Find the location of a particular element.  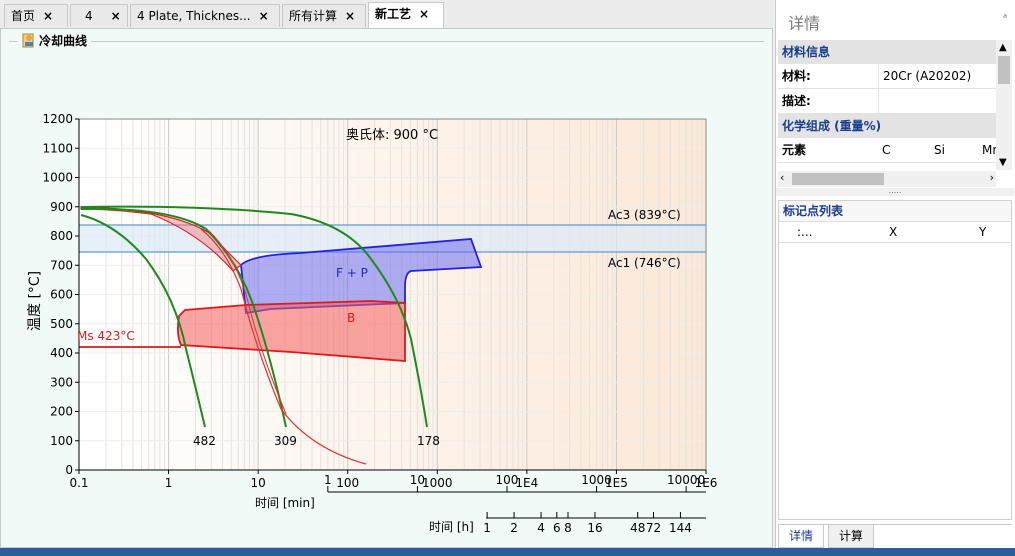

curve-label-482: 482 is located at coordinates (204, 441).